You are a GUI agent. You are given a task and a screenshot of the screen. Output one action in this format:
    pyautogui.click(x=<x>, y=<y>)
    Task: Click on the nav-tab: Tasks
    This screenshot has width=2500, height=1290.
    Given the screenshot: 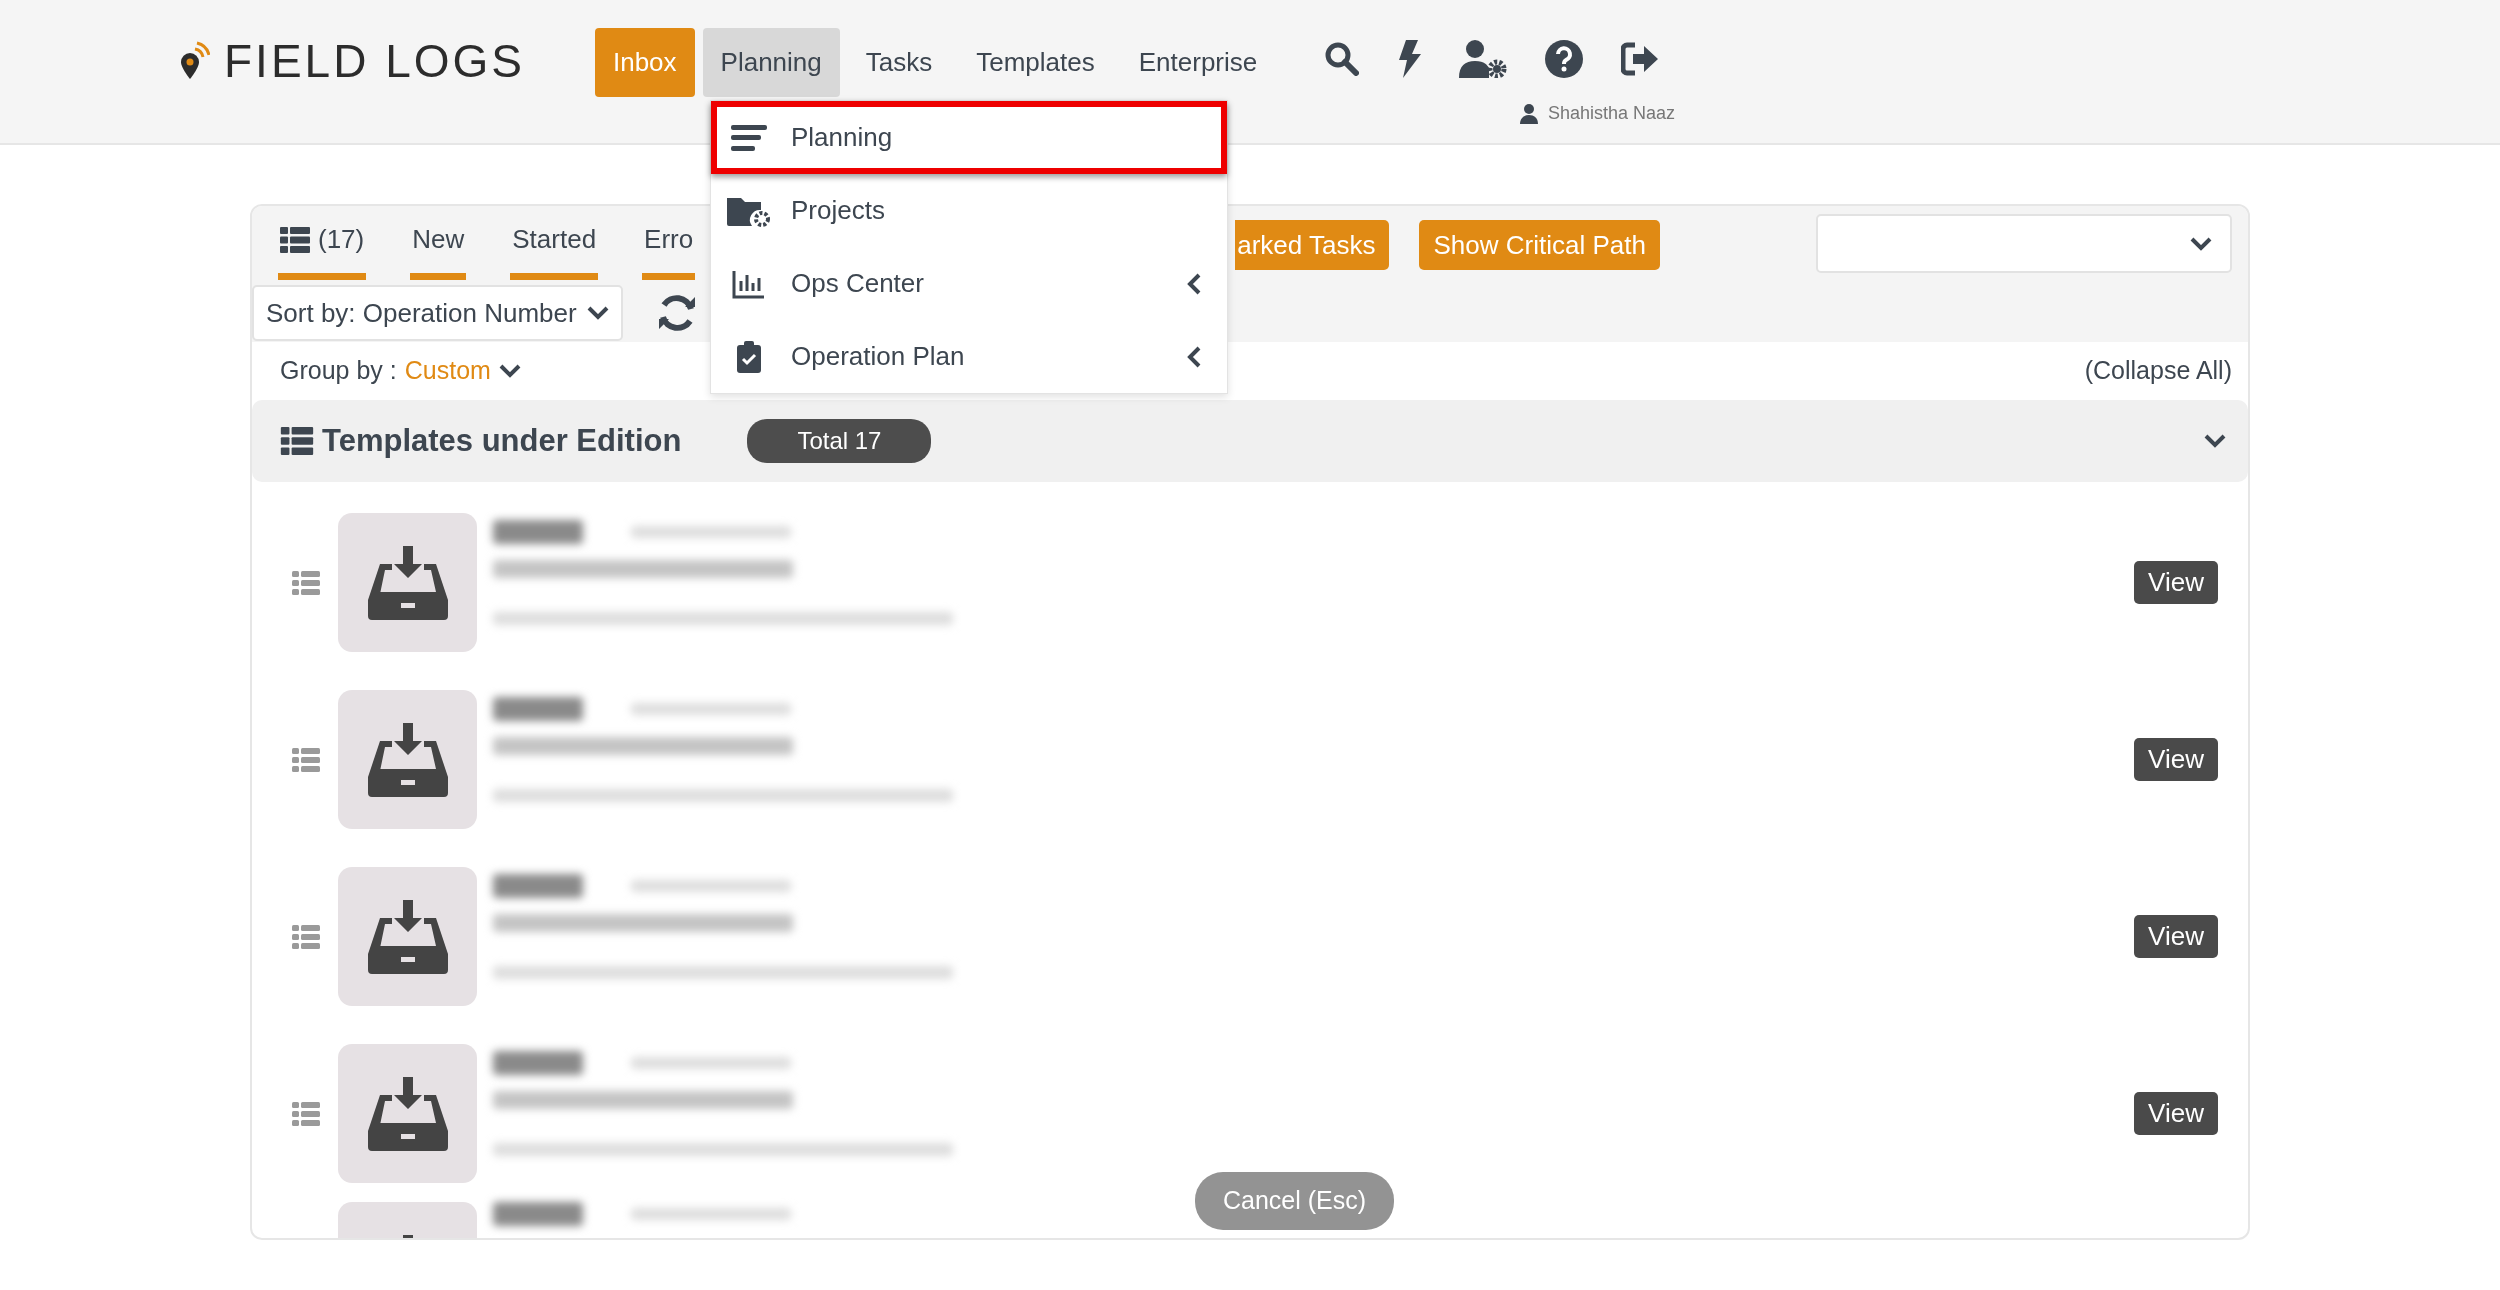 What is the action you would take?
    pyautogui.click(x=899, y=62)
    